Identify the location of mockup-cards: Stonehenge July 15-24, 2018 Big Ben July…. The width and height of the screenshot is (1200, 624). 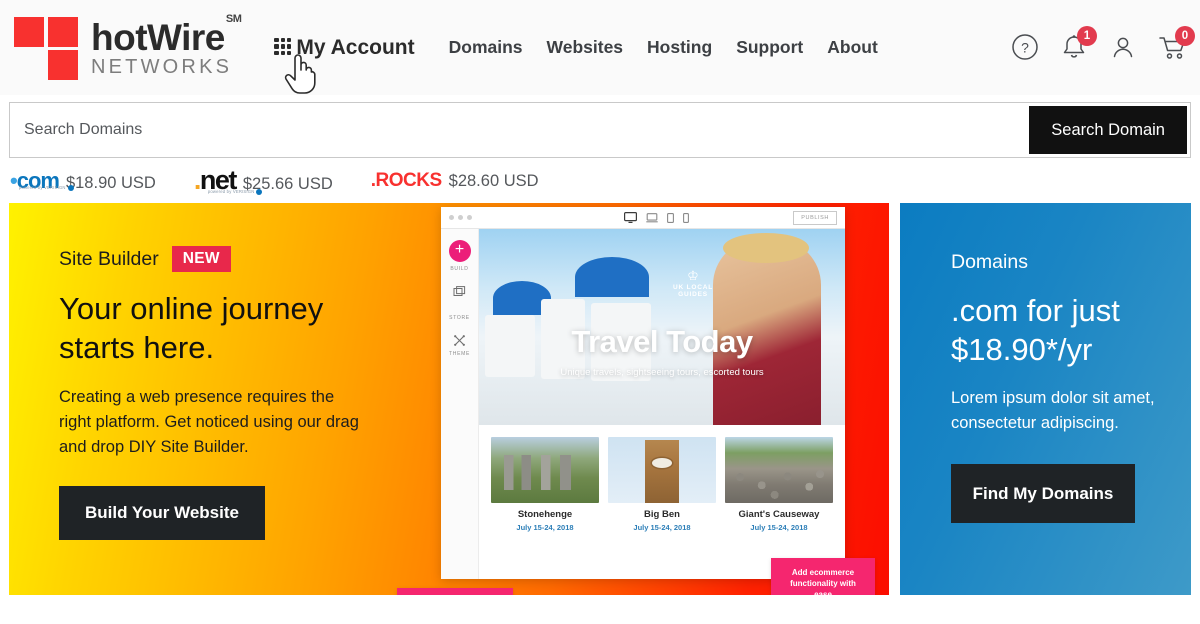
(662, 478).